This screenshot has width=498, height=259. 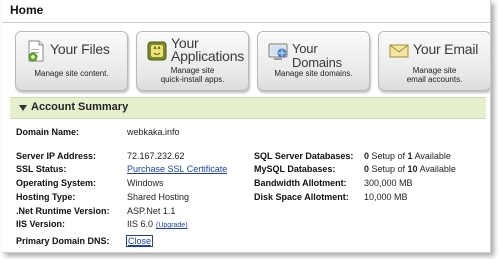 I want to click on files-icon, so click(x=36, y=51).